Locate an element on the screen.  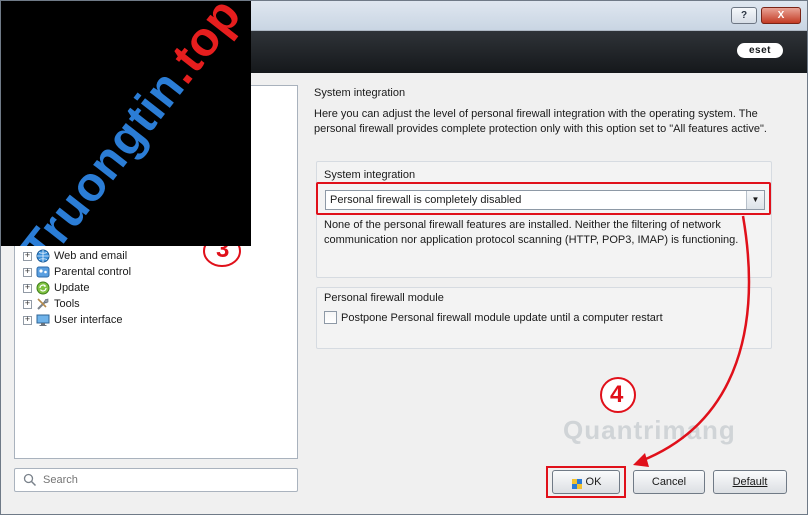
step-4-label: 4 is located at coordinates (617, 394).